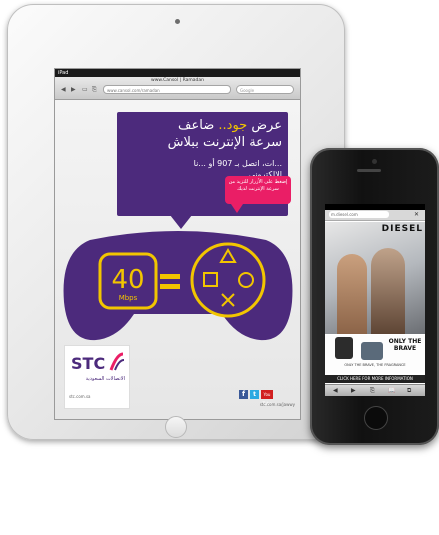 This screenshot has height=535, width=439. Describe the element at coordinates (243, 394) in the screenshot. I see `facebook-icon: f` at that location.